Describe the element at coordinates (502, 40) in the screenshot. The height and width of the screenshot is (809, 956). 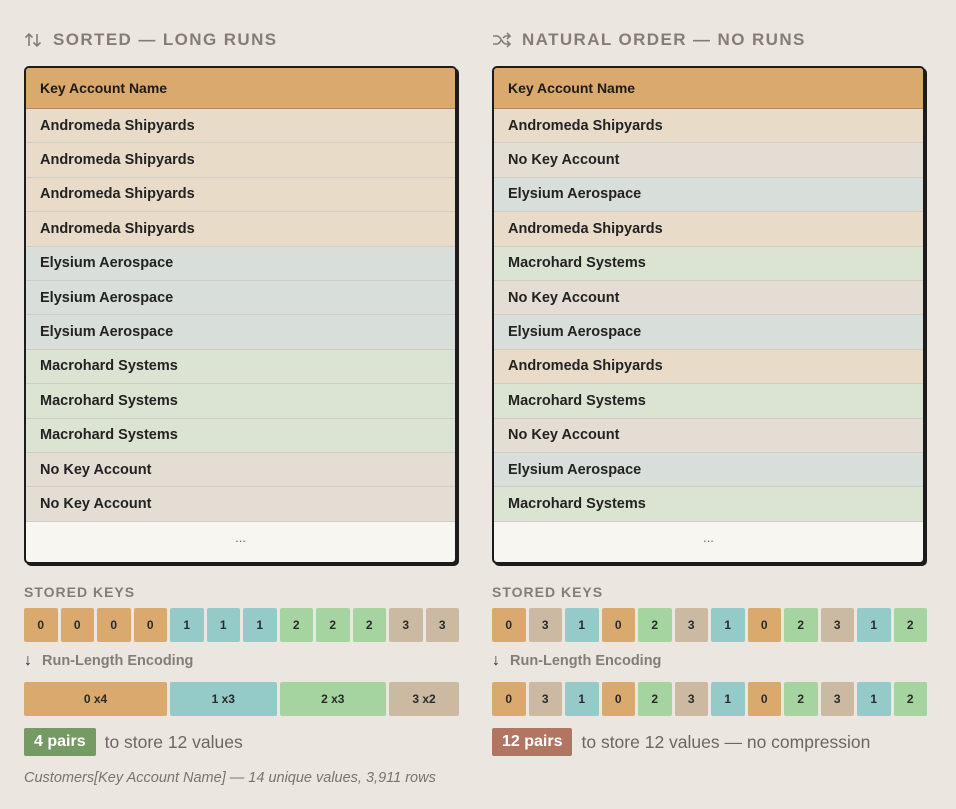
I see `shuffle-icon` at that location.